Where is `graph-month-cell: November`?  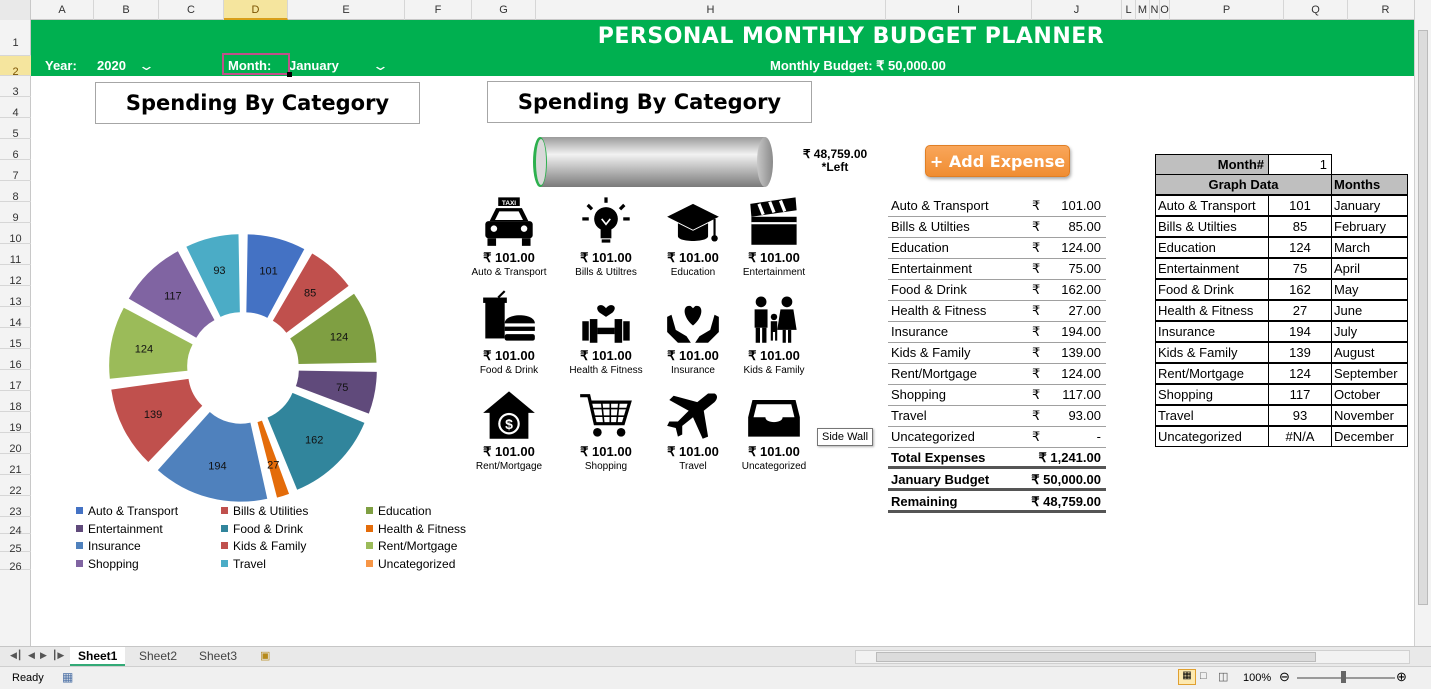 graph-month-cell: November is located at coordinates (1369, 415).